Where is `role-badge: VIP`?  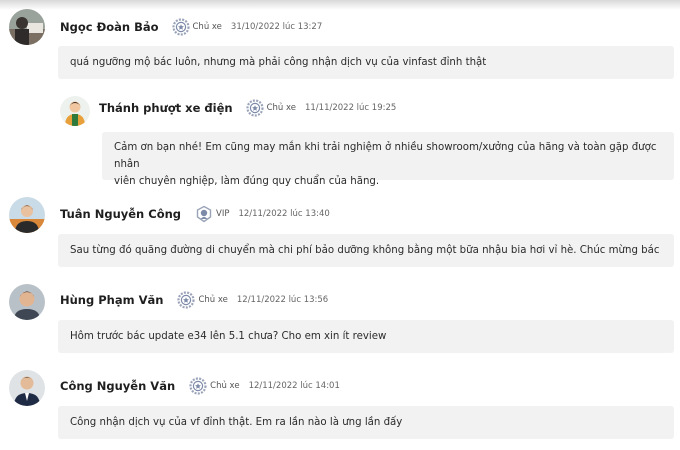 role-badge: VIP is located at coordinates (212, 214).